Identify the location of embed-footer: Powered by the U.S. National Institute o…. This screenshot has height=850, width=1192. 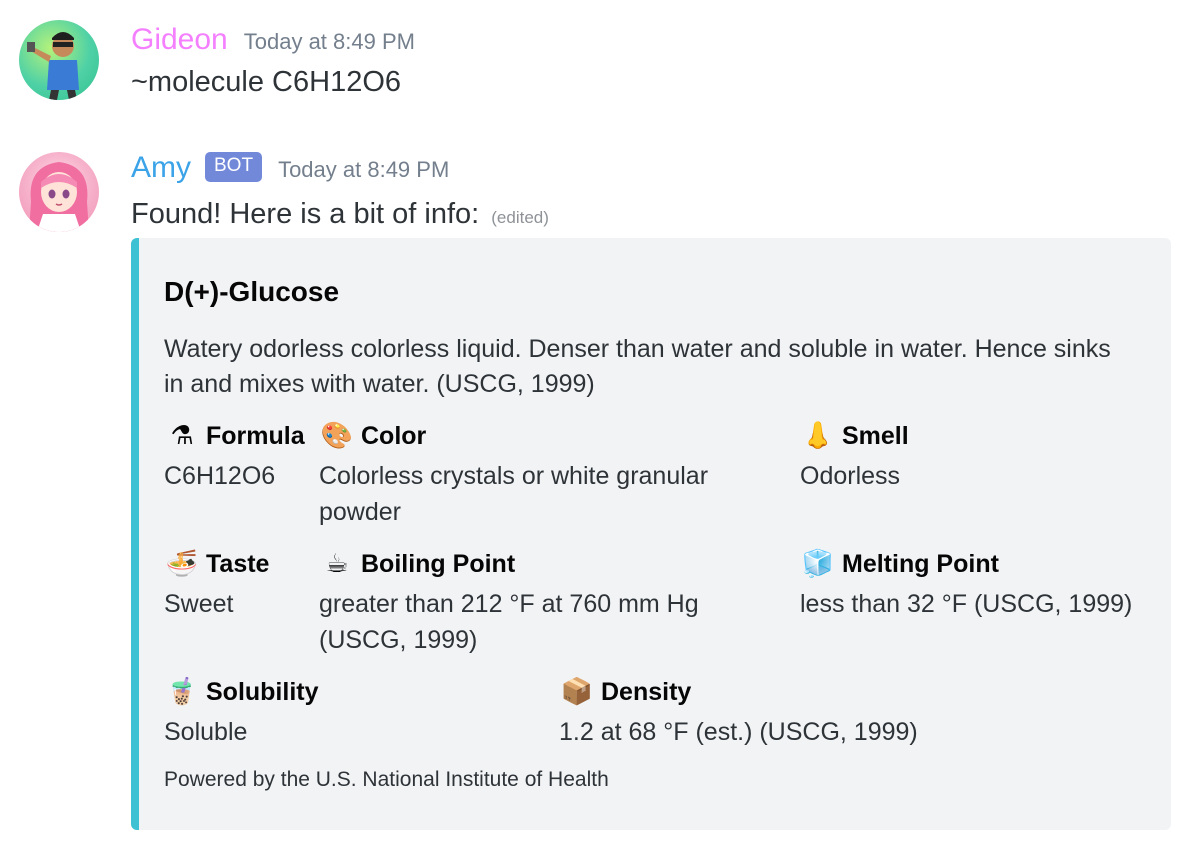
(386, 779).